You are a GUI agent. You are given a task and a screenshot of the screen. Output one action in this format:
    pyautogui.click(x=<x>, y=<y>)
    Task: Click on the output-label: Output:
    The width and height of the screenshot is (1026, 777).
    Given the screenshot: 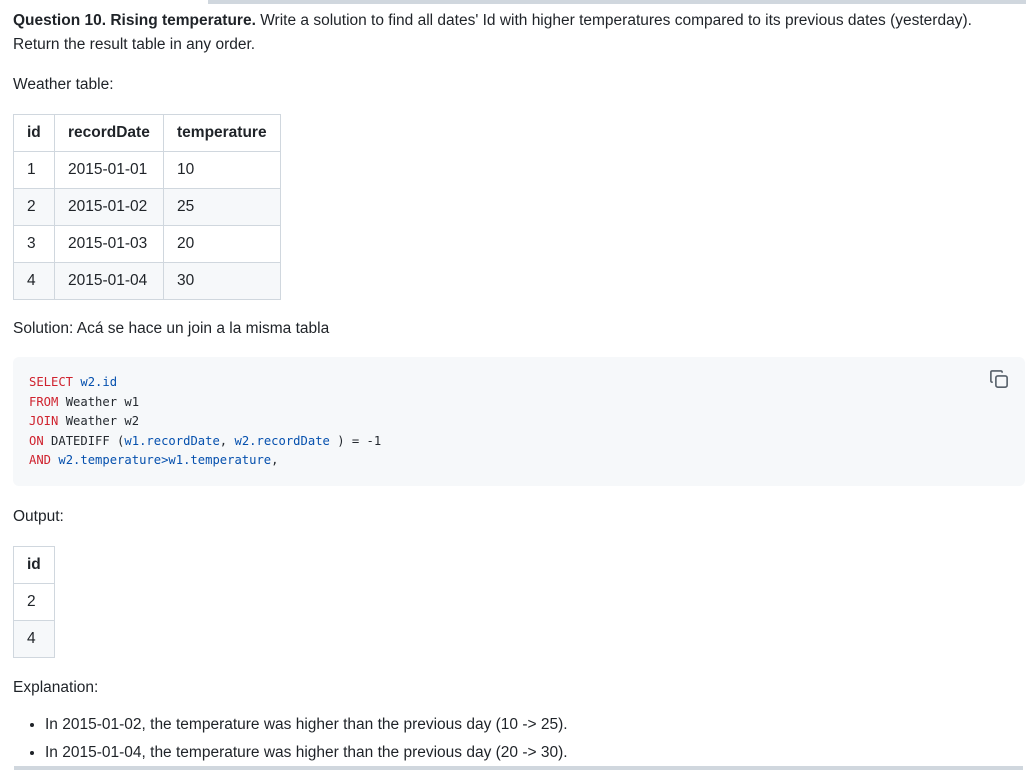 What is the action you would take?
    pyautogui.click(x=38, y=516)
    